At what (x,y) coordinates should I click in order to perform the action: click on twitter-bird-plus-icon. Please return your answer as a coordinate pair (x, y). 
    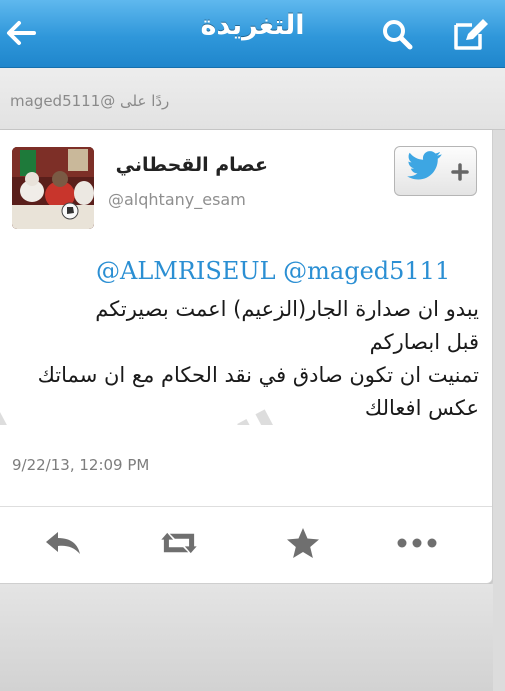
    Looking at the image, I should click on (438, 166).